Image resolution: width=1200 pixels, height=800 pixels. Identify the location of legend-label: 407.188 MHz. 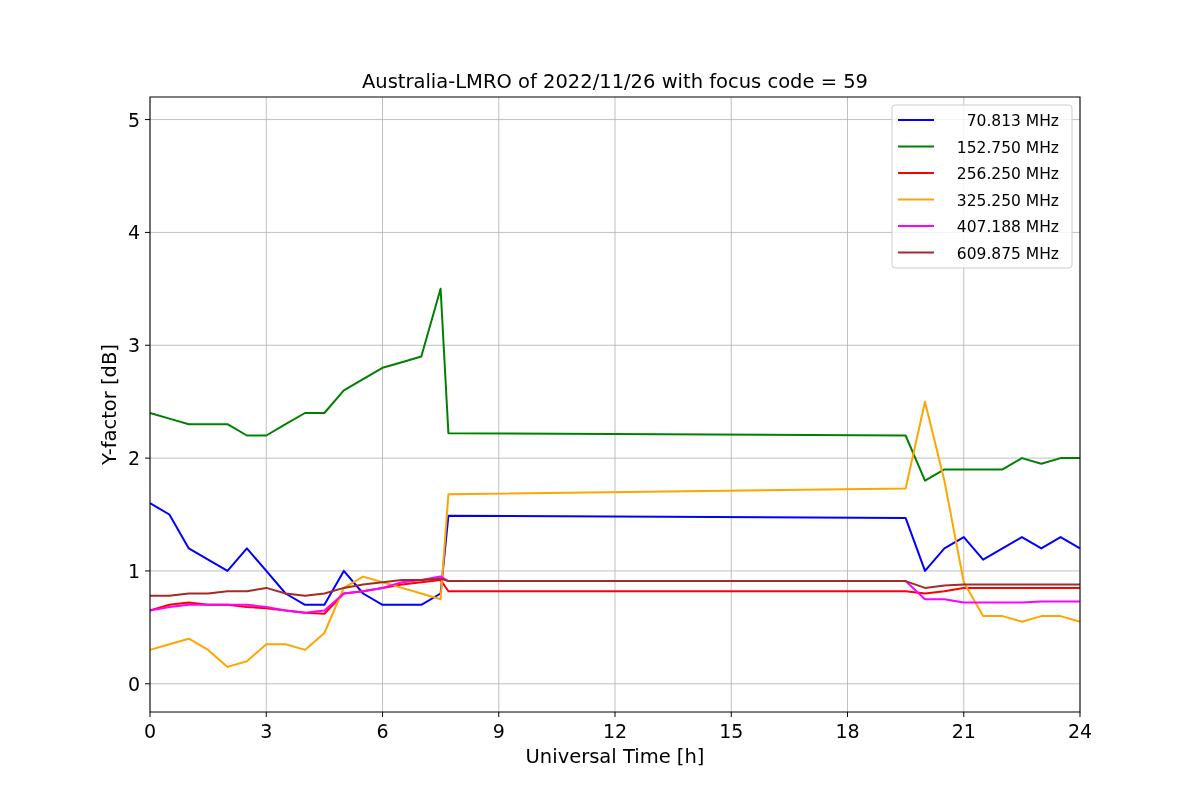
(1007, 227).